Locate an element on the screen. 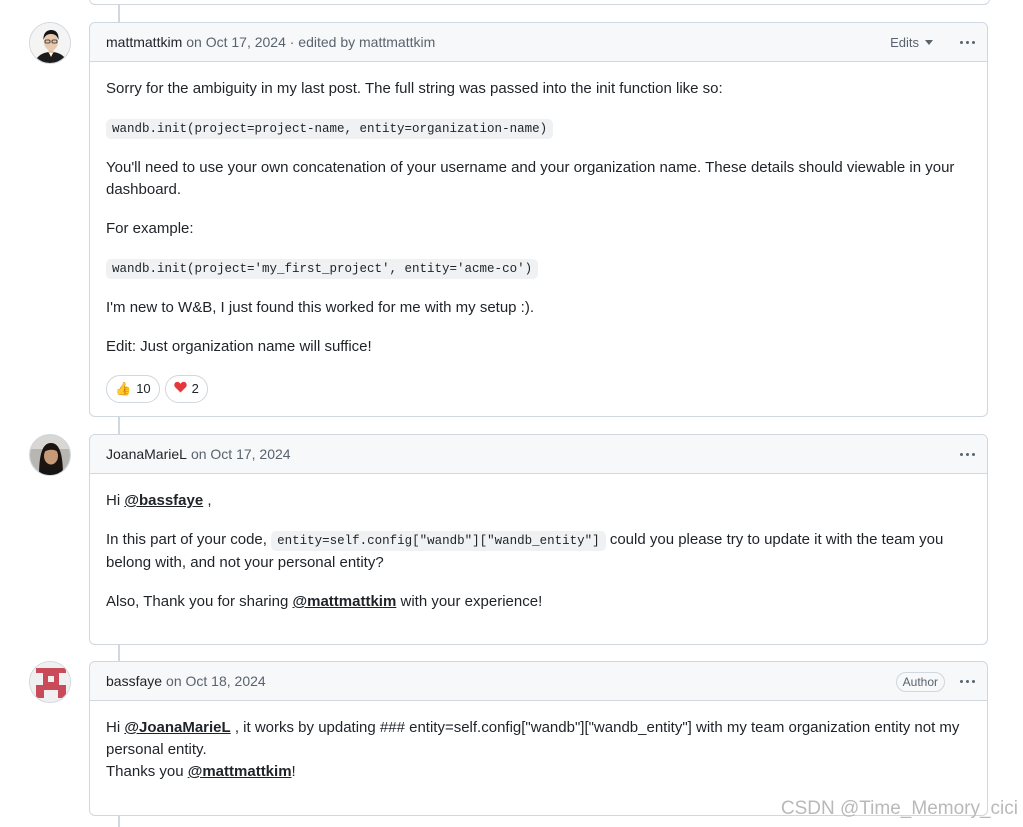 Image resolution: width=1023 pixels, height=827 pixels. edits-dropdown: Edits is located at coordinates (911, 42).